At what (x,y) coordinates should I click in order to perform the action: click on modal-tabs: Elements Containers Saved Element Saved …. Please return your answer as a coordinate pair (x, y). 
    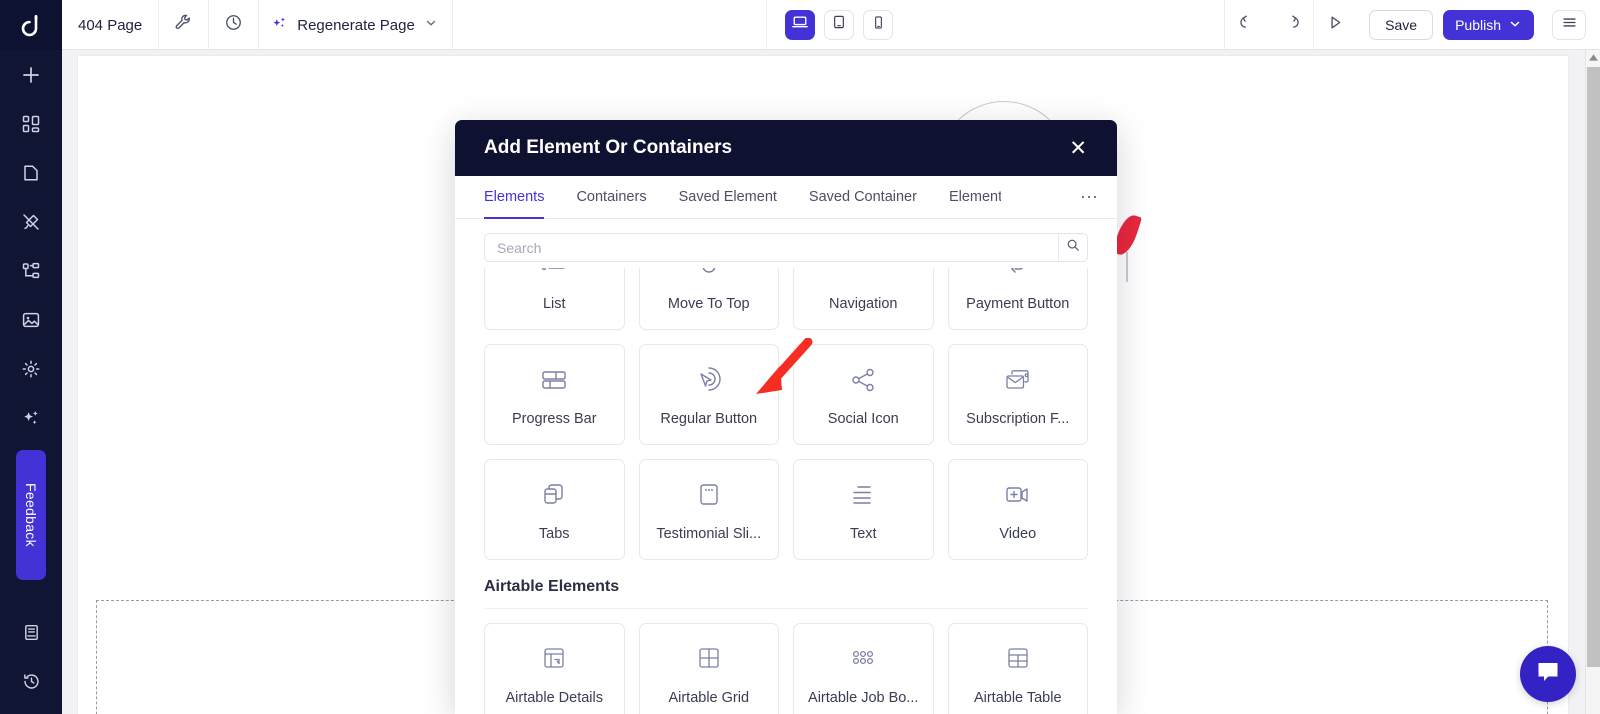
    Looking at the image, I should click on (786, 197).